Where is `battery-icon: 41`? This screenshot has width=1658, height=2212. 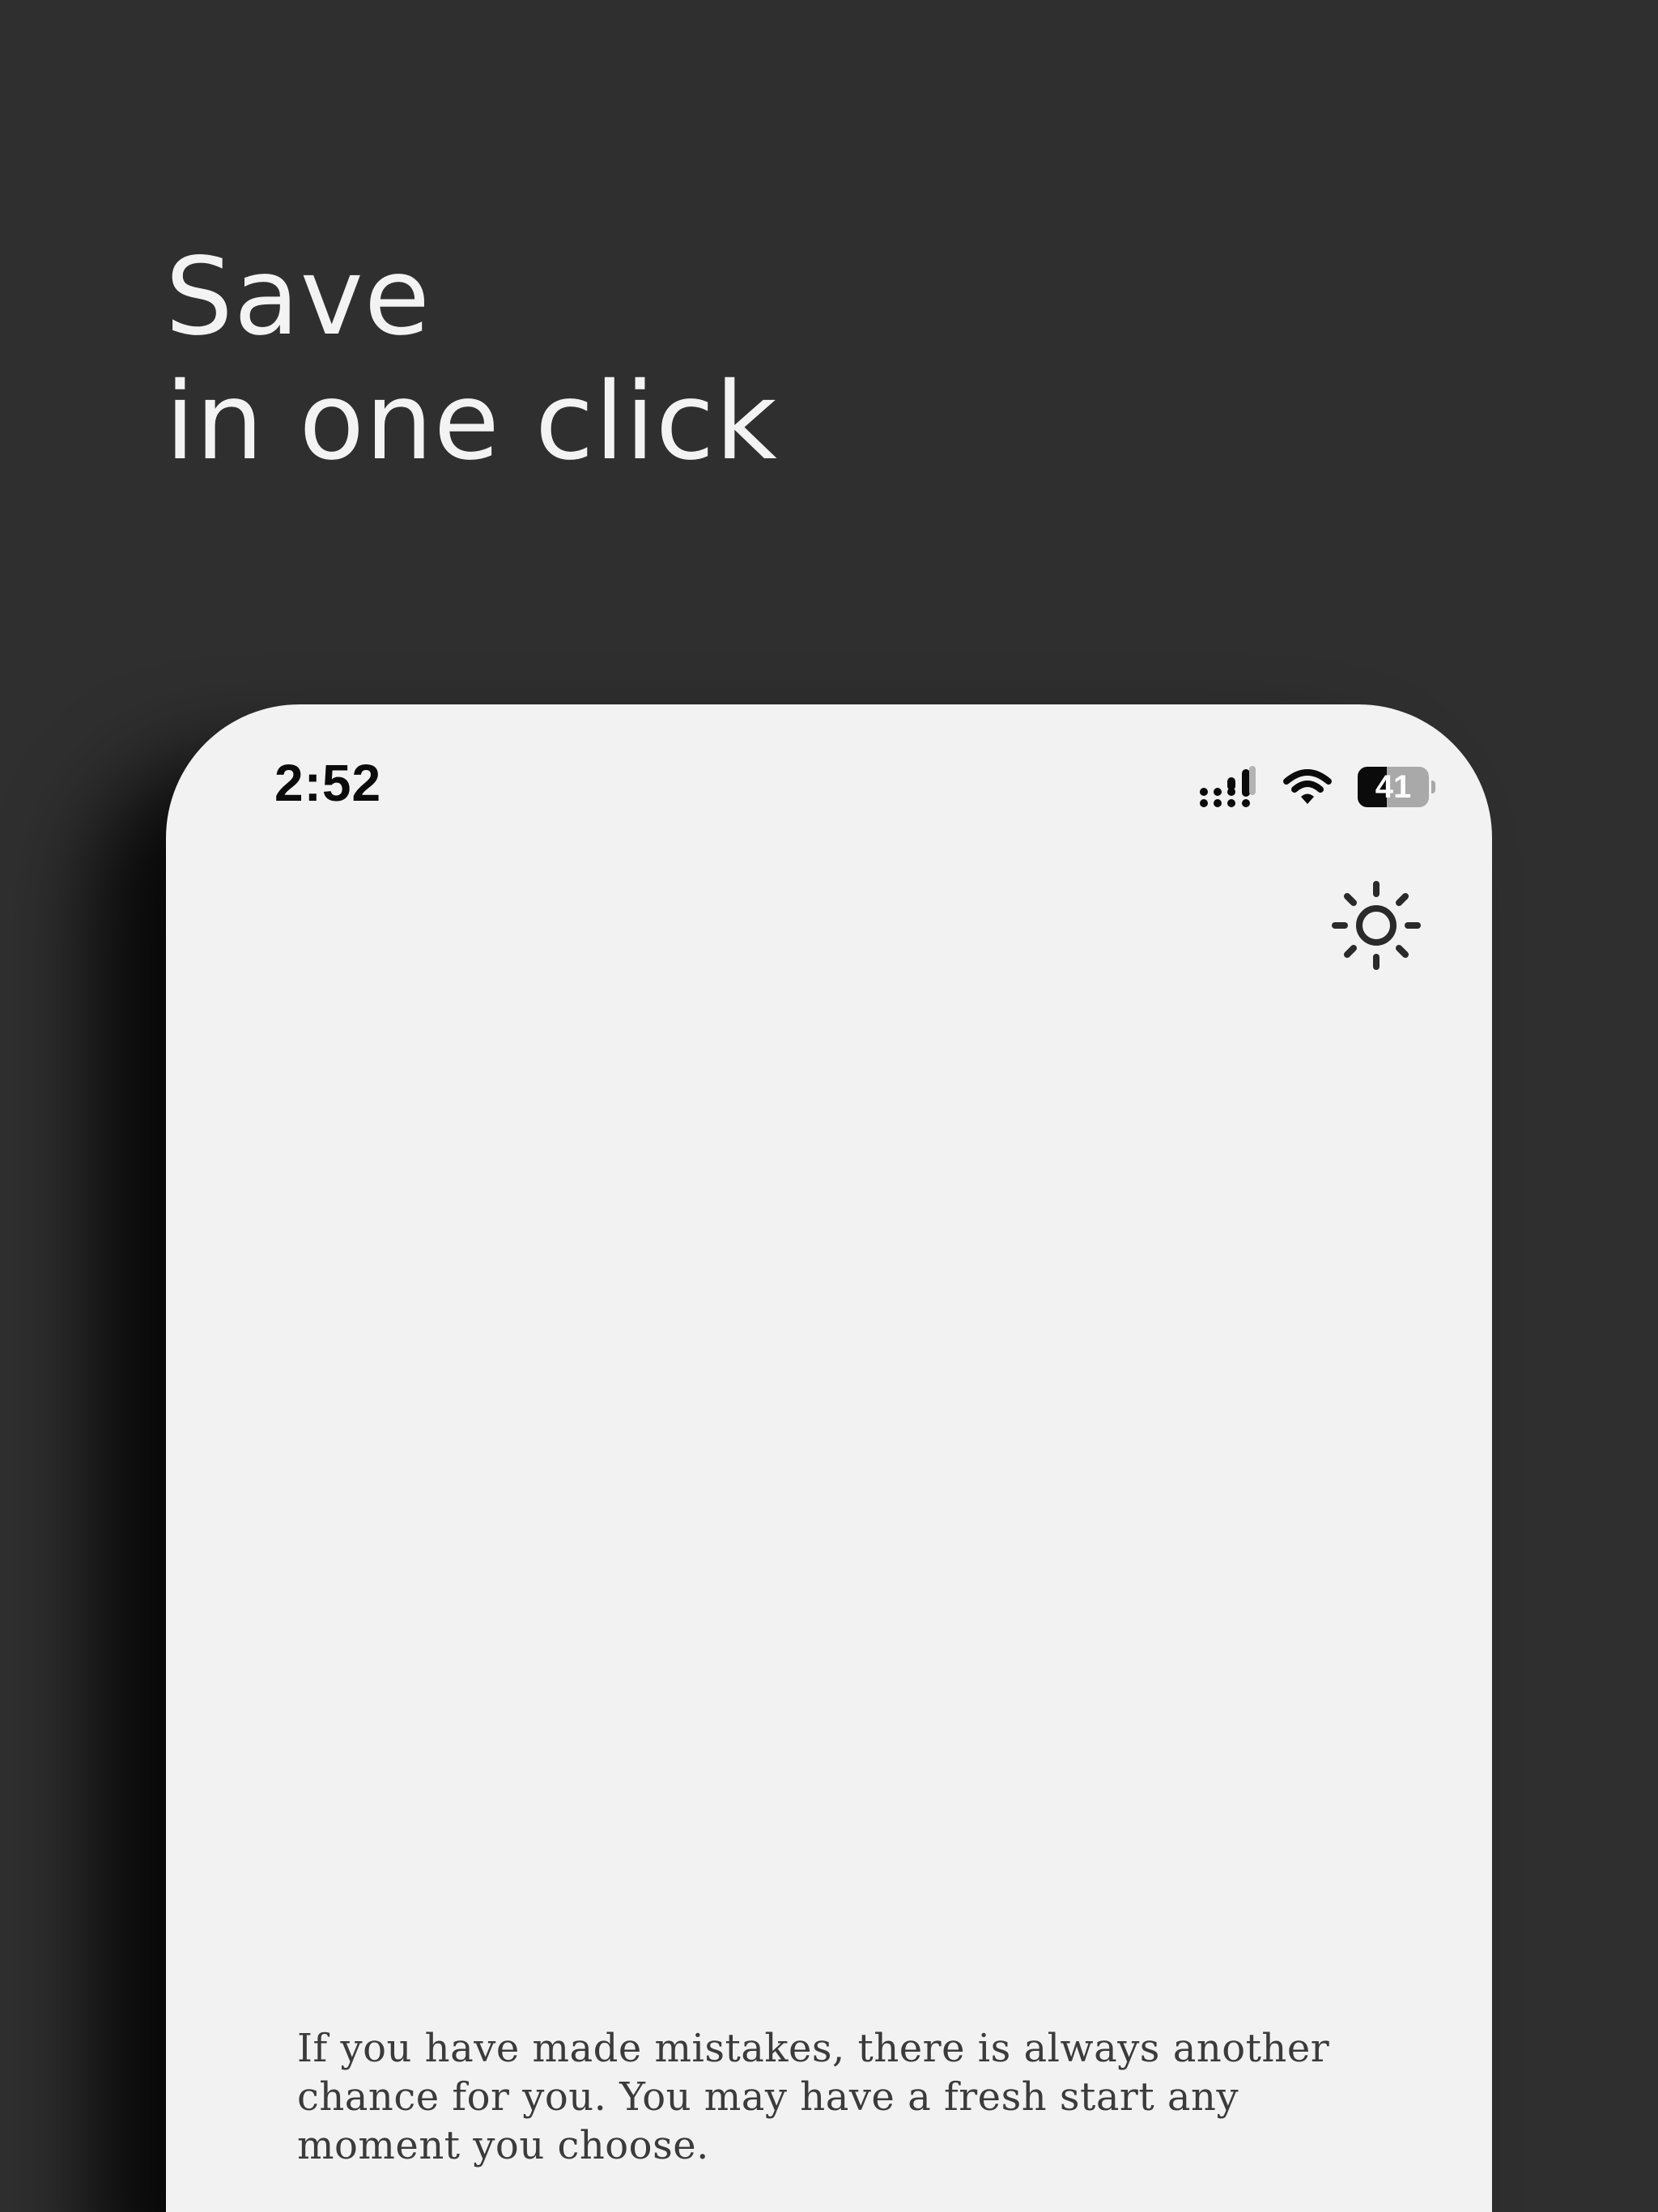
battery-icon: 41 is located at coordinates (1396, 787).